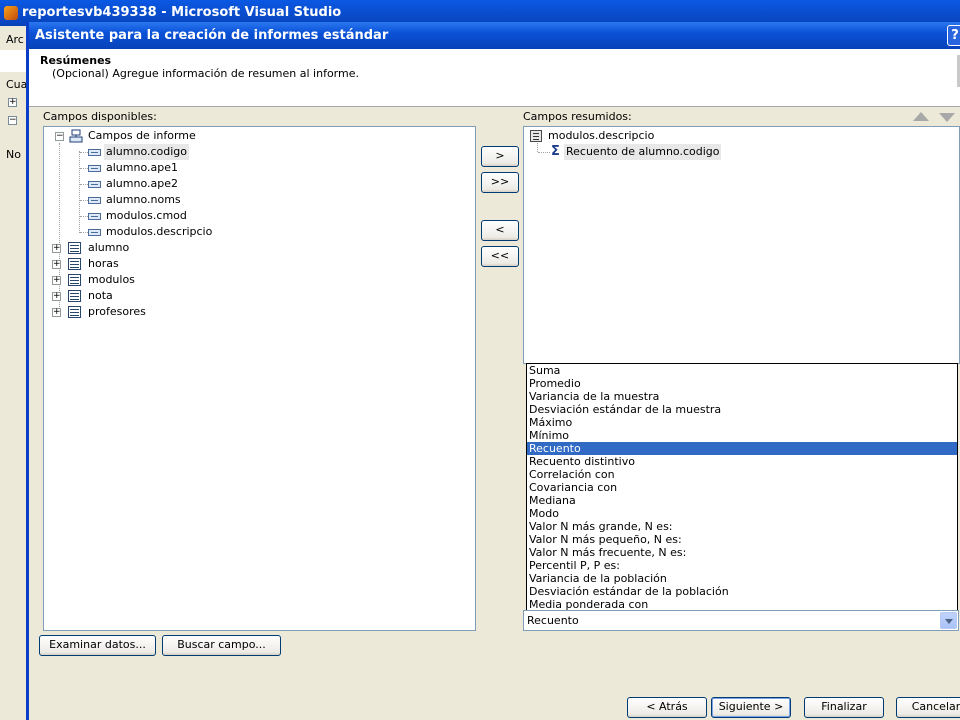 The image size is (960, 720). I want to click on tree-node-field: alumno.noms, so click(254, 200).